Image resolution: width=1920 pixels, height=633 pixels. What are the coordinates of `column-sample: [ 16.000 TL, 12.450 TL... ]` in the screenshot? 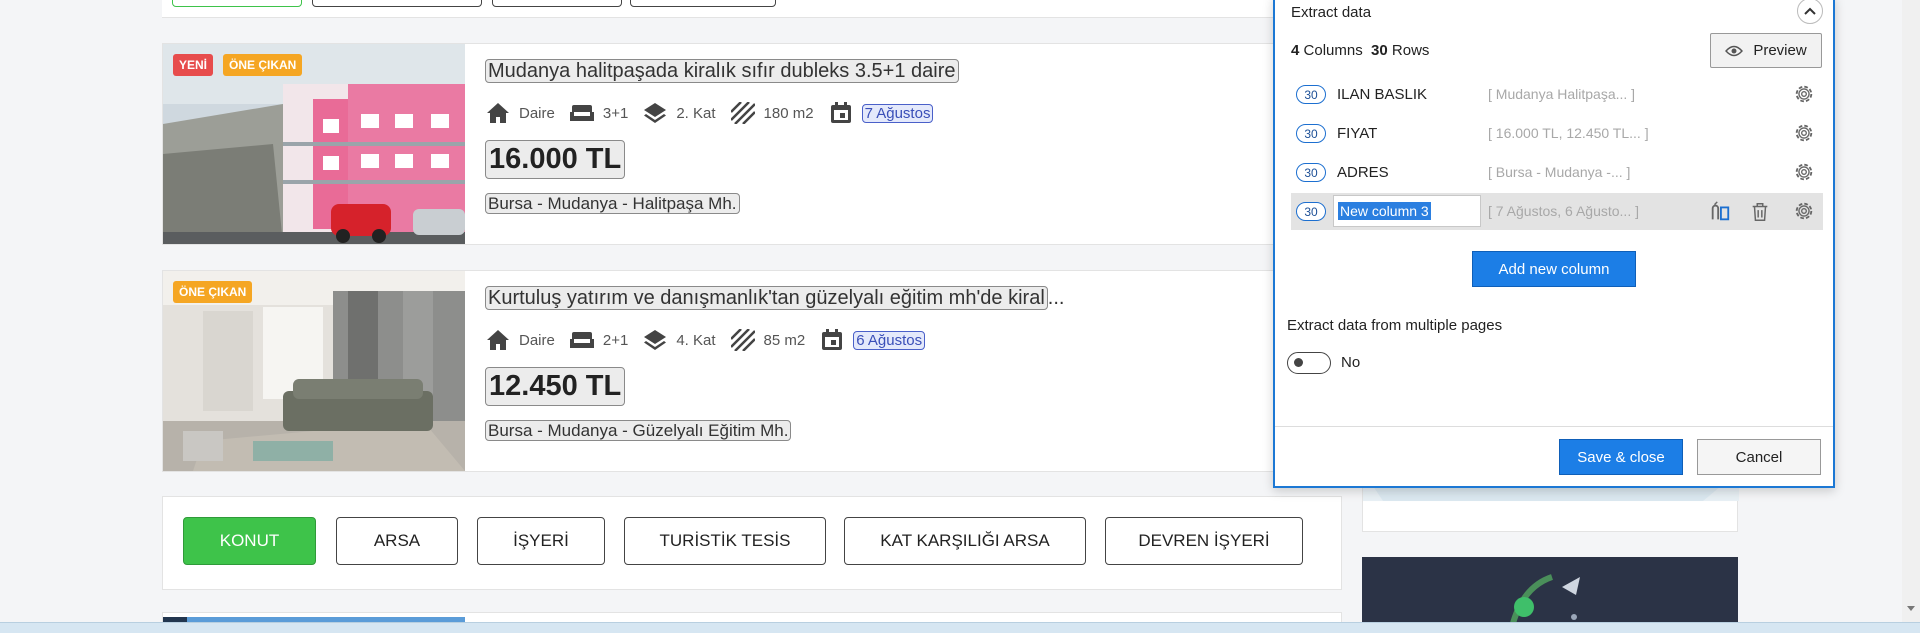 It's located at (1568, 133).